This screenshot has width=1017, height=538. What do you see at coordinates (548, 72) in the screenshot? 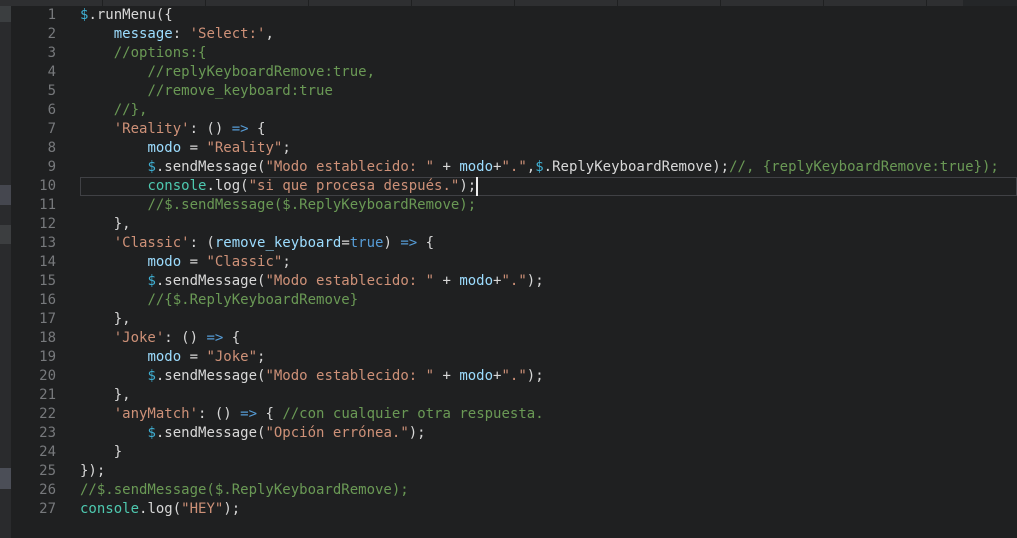
I see `code-line: //replyKeyboardRemove:true,` at bounding box center [548, 72].